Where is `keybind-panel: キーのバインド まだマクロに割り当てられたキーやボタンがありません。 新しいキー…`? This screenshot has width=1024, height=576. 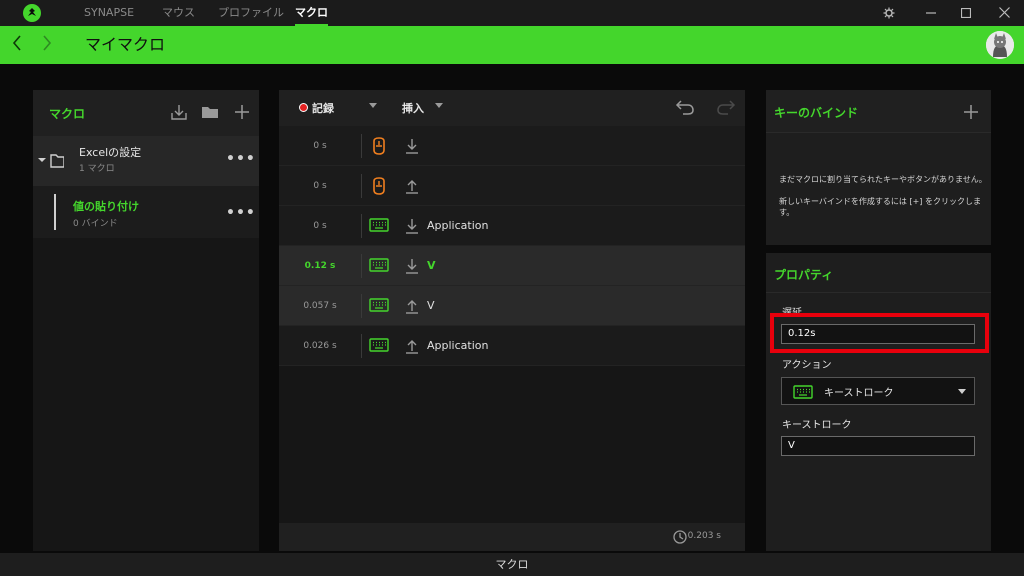
keybind-panel: キーのバインド まだマクロに割り当てられたキーやボタンがありません。 新しいキー… is located at coordinates (878, 167).